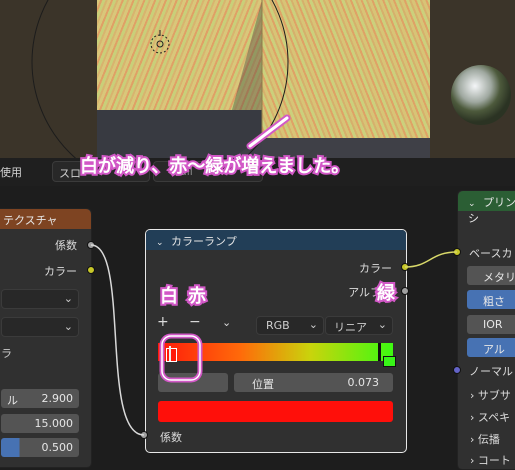 The width and height of the screenshot is (515, 470). I want to click on annotation-white: 白, so click(169, 296).